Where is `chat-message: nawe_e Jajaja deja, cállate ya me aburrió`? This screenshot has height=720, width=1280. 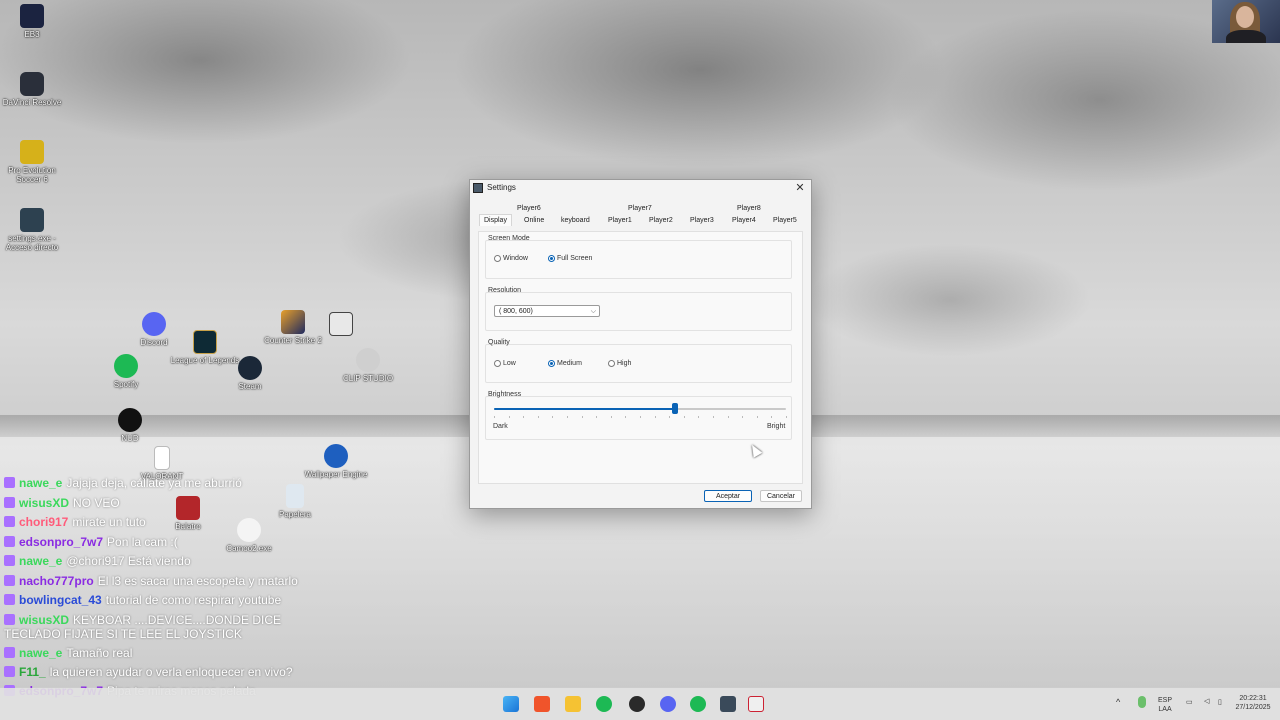 chat-message: nawe_e Jajaja deja, cállate ya me aburrió is located at coordinates (164, 484).